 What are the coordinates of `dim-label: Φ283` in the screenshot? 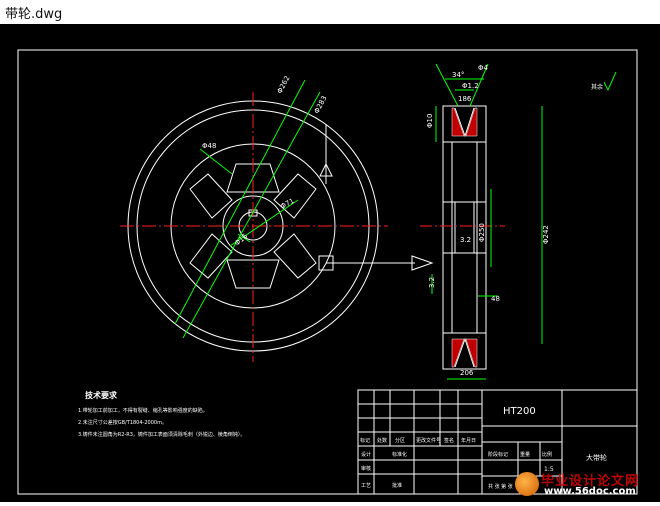 It's located at (321, 105).